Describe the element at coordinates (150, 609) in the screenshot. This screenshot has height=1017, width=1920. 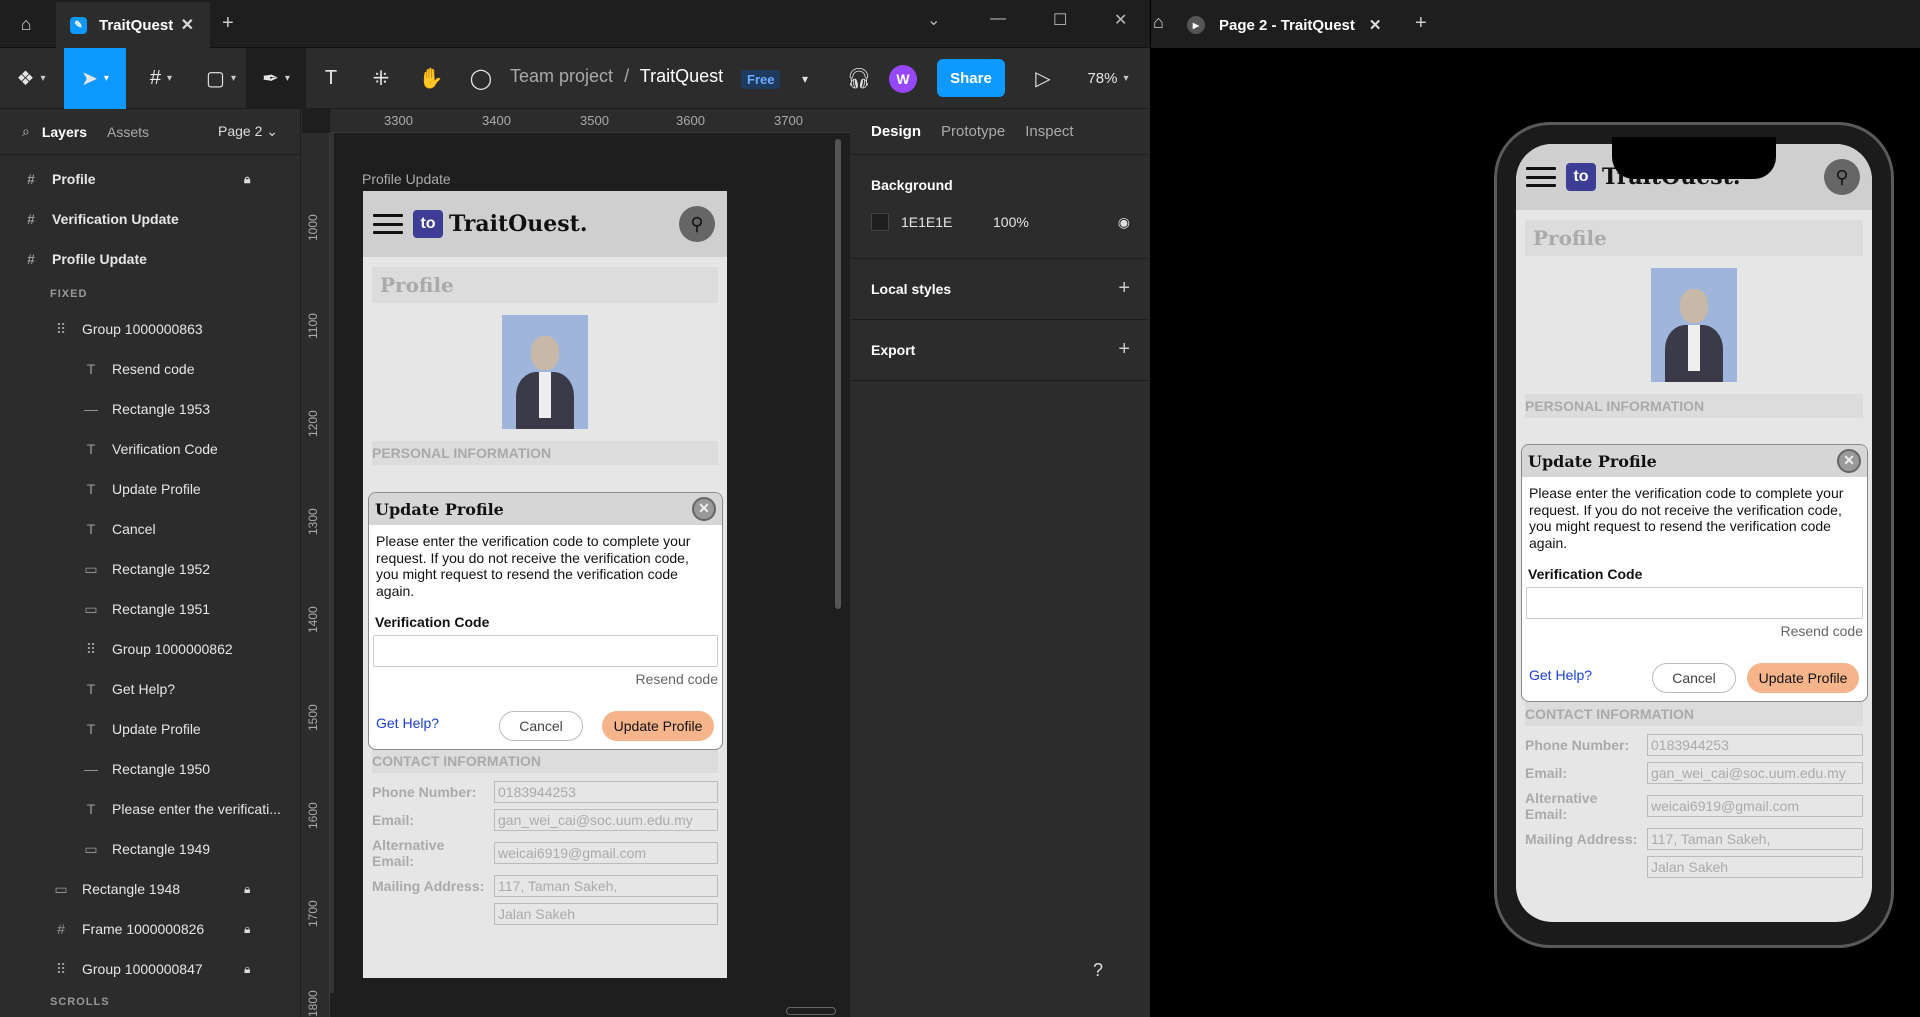
I see `layer-item: ▭ Rectangle 1951` at that location.